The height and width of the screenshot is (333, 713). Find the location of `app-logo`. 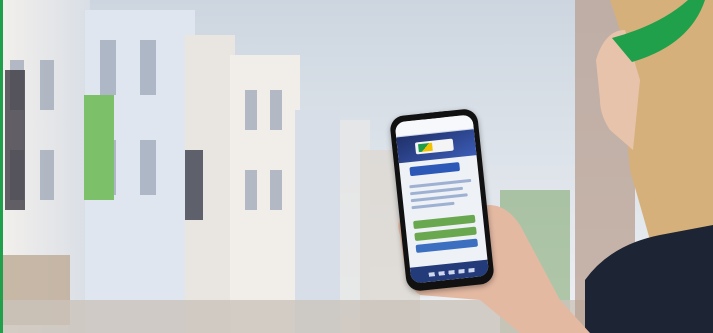

app-logo is located at coordinates (434, 146).